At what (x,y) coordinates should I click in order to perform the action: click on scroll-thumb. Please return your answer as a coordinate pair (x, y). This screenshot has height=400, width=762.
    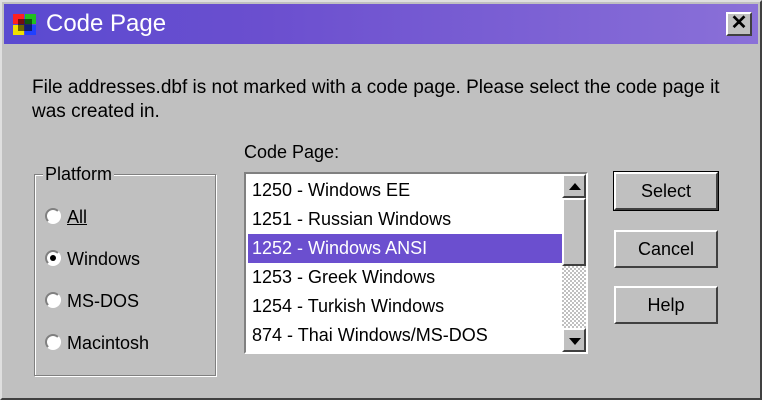
    Looking at the image, I should click on (574, 232).